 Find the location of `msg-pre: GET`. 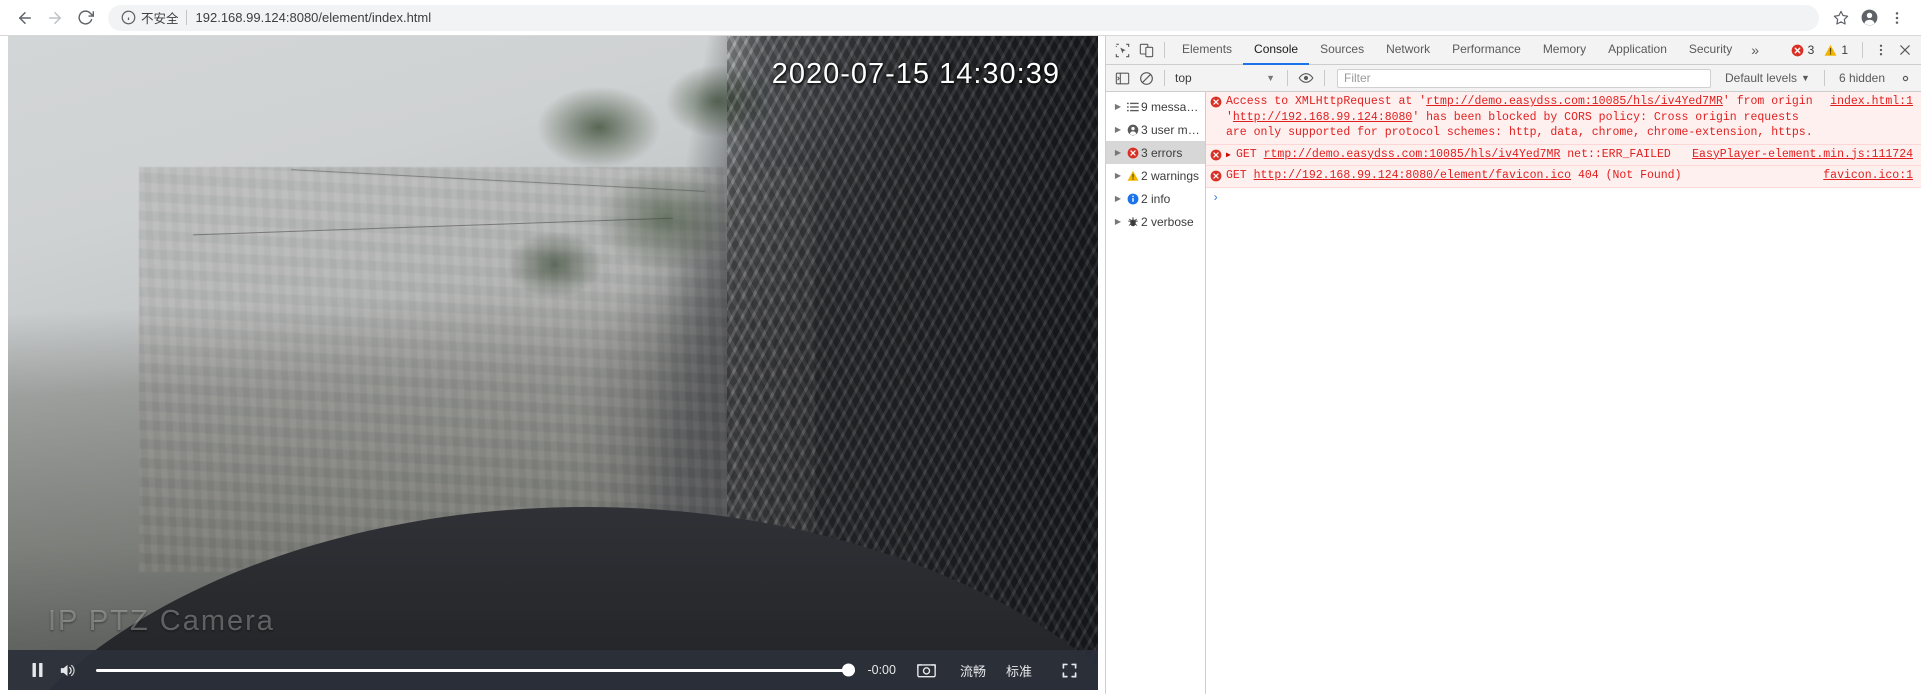

msg-pre: GET is located at coordinates (1240, 175).